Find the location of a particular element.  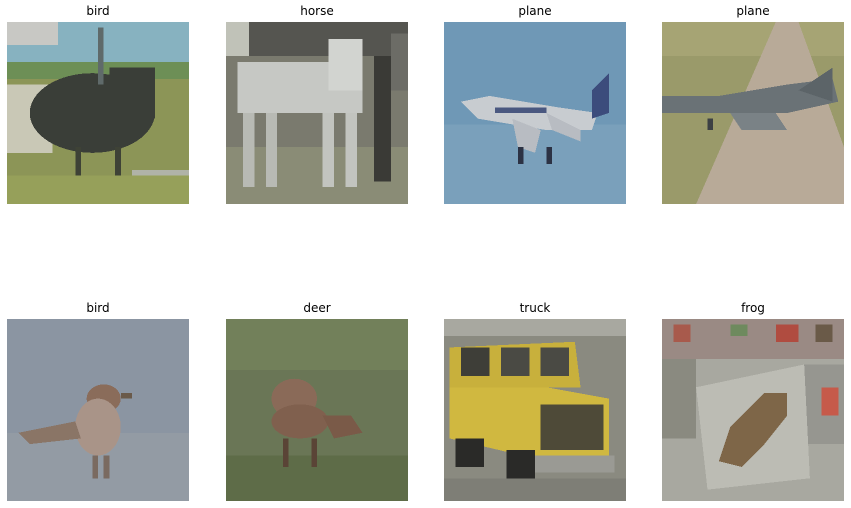

airliner-in-sky-photo is located at coordinates (535, 113).